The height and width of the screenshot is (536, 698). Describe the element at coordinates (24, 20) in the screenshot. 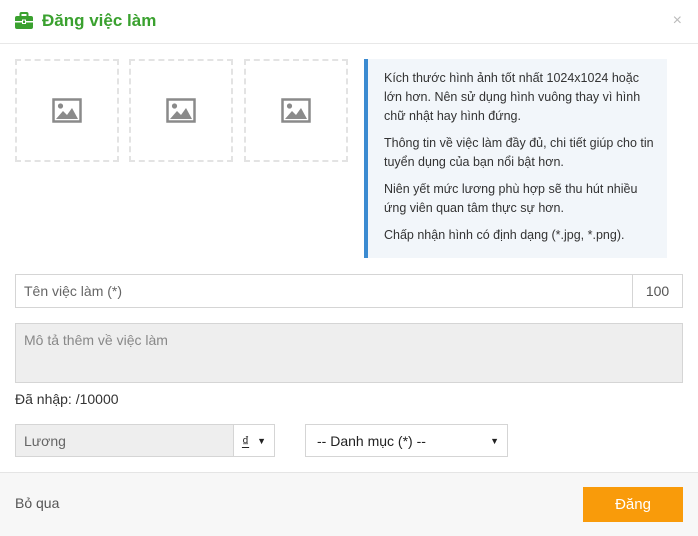

I see `briefcase-icon` at that location.